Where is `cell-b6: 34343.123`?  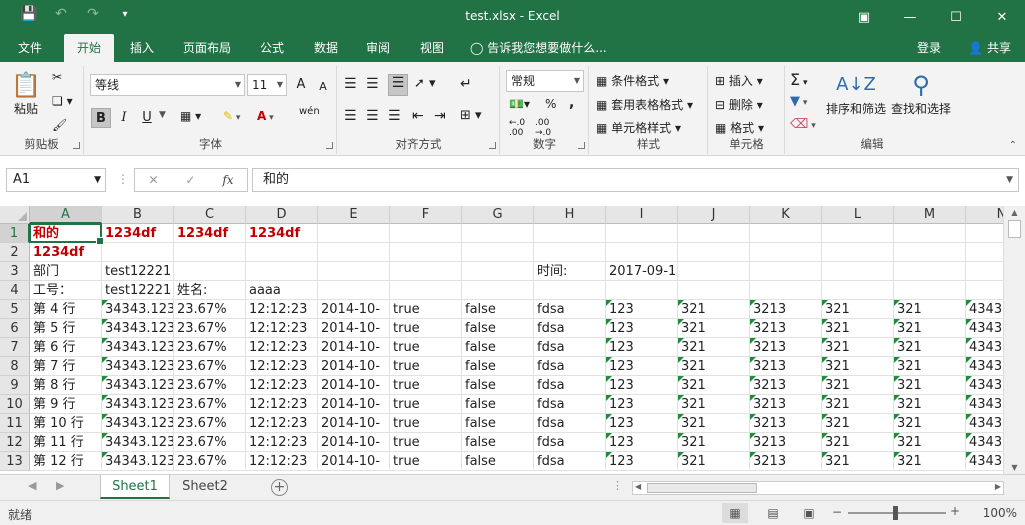
cell-b6: 34343.123 is located at coordinates (138, 328).